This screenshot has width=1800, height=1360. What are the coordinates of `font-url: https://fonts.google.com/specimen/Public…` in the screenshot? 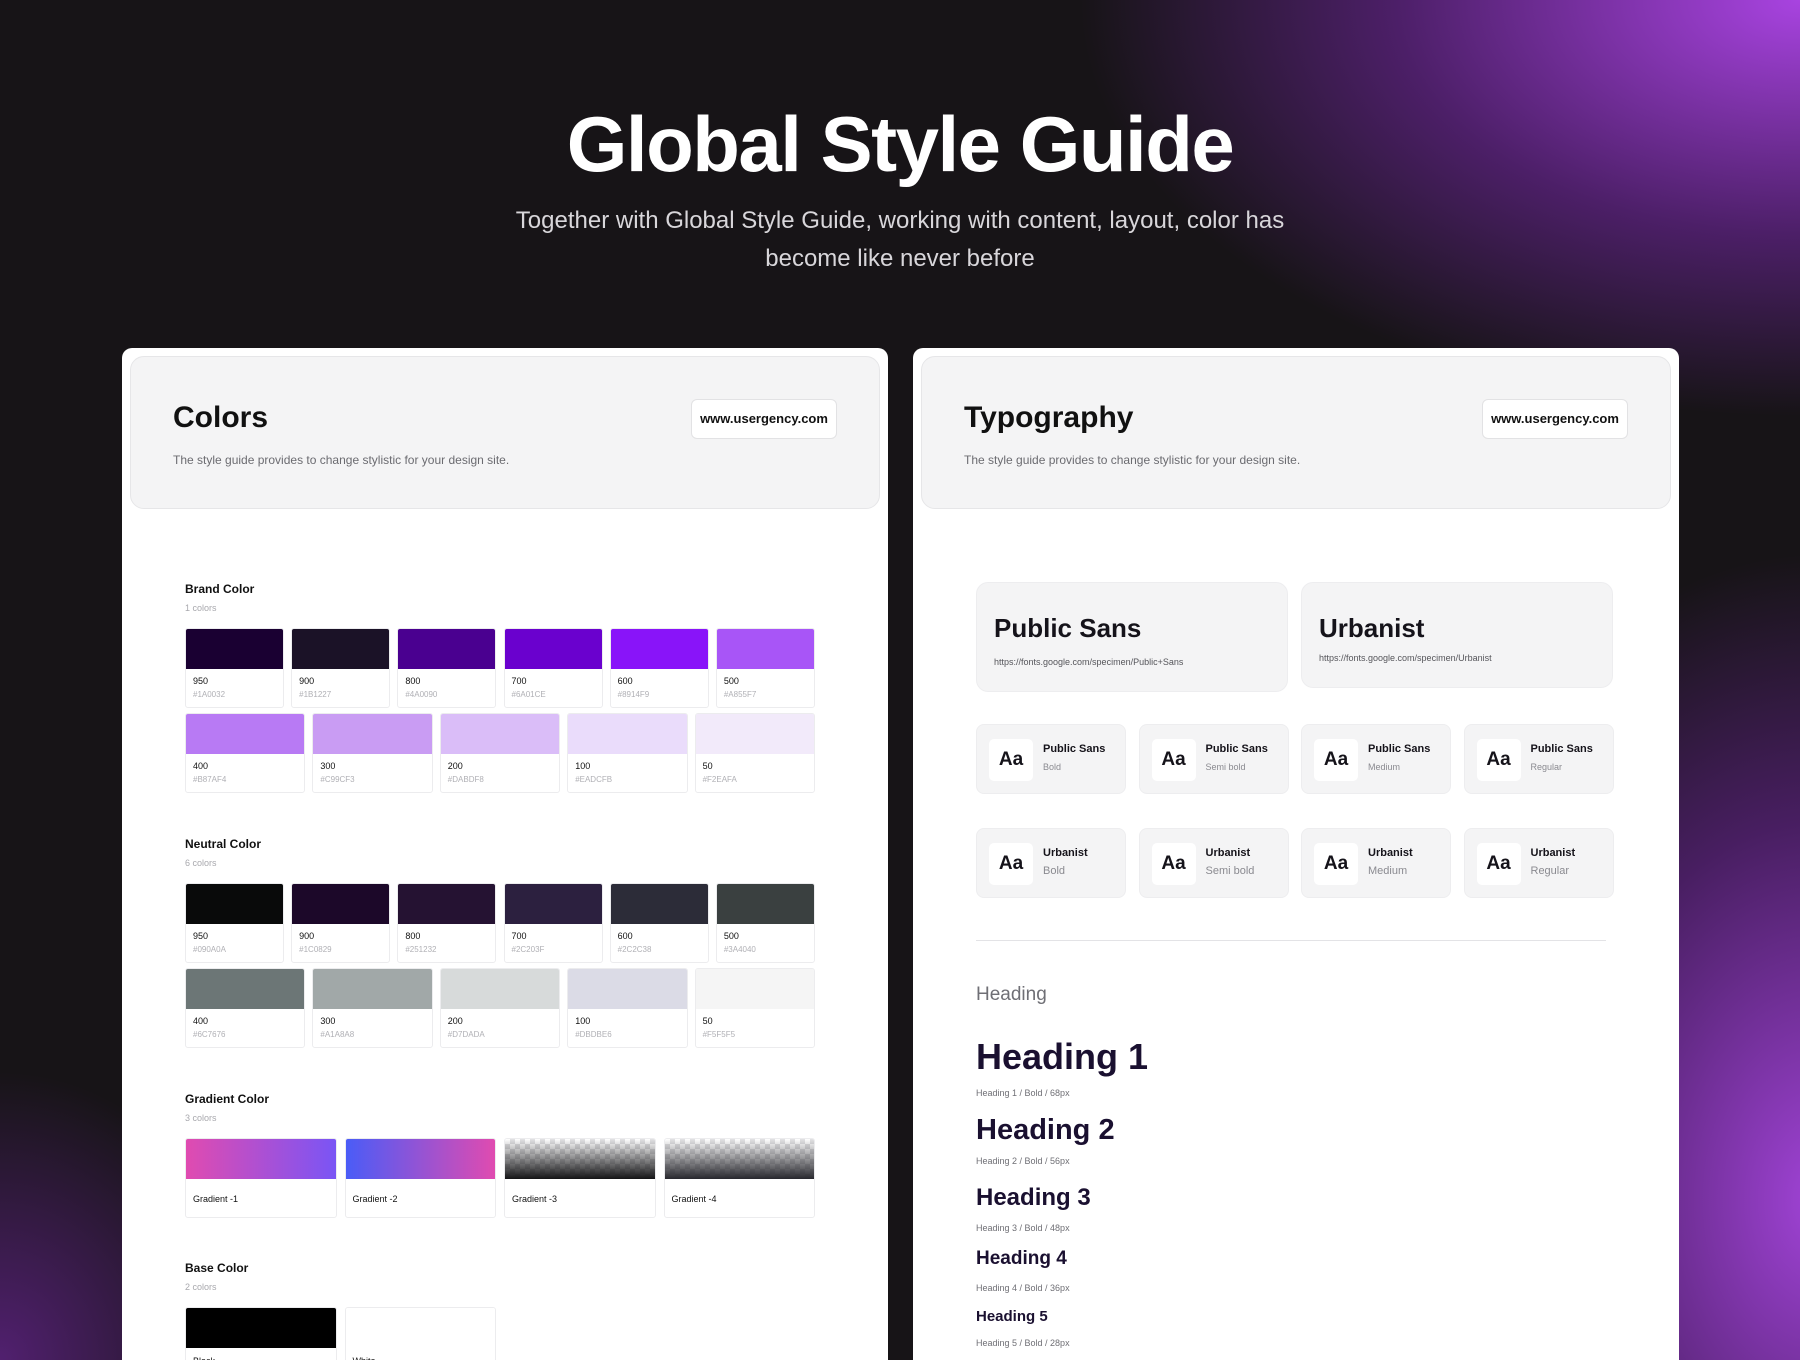 It's located at (1088, 662).